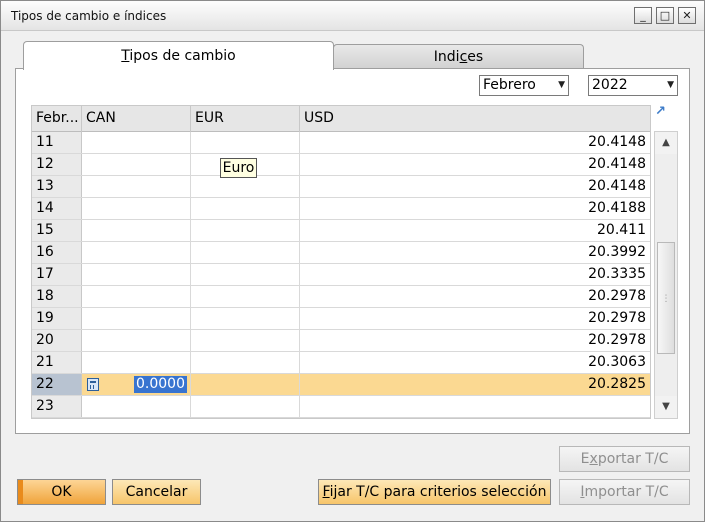 The image size is (705, 522). What do you see at coordinates (57, 340) in the screenshot?
I see `day-cell: 20` at bounding box center [57, 340].